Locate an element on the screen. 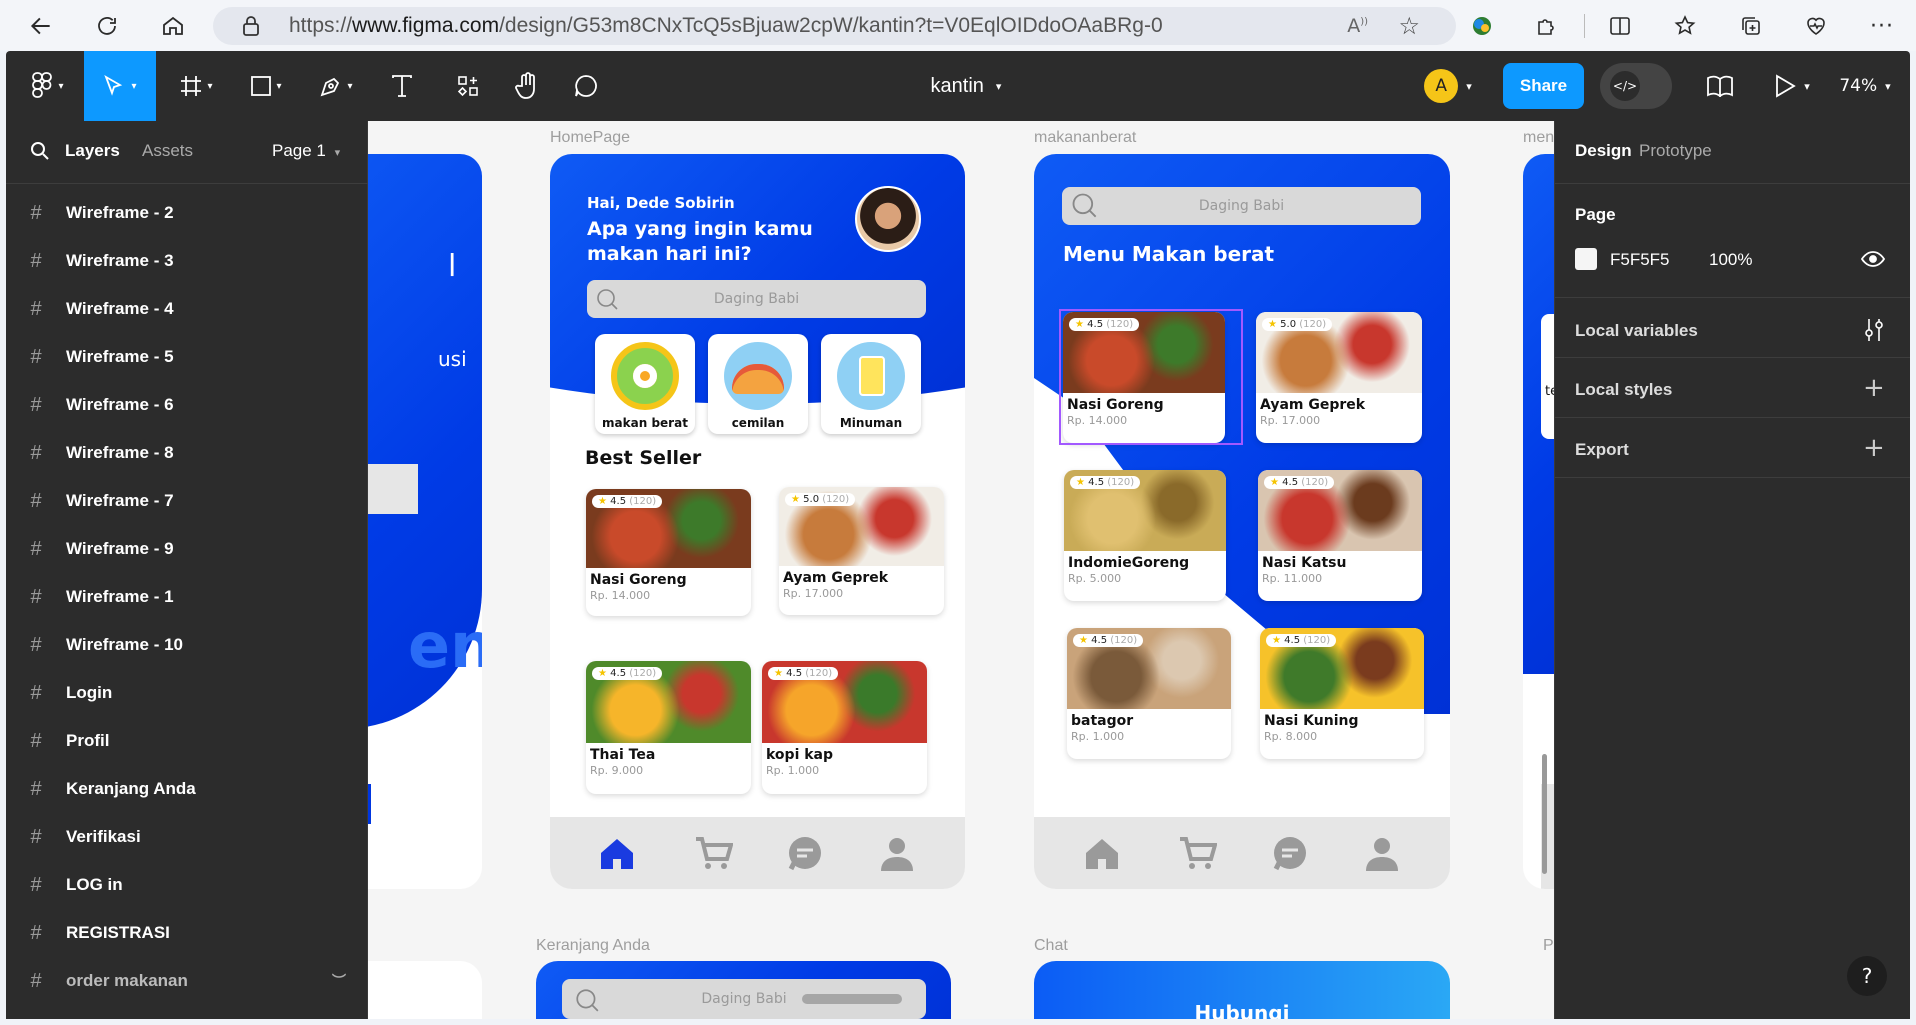 The width and height of the screenshot is (1916, 1025). rectangle-tool-icon: ▾ is located at coordinates (266, 86).